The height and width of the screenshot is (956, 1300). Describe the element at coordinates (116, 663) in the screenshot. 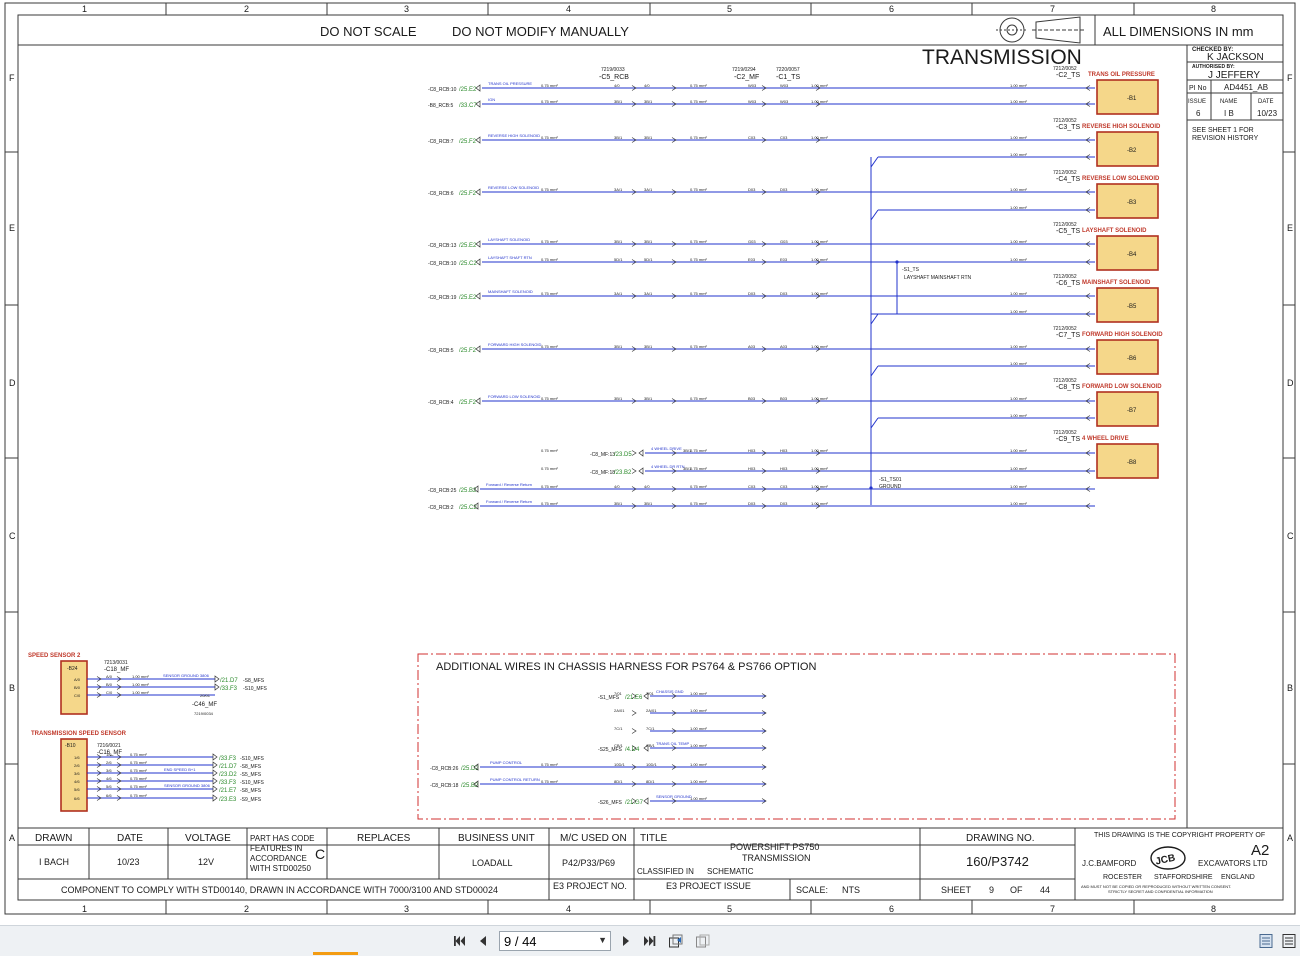

I see `speed-sensor-2-part: 7213/0031` at that location.